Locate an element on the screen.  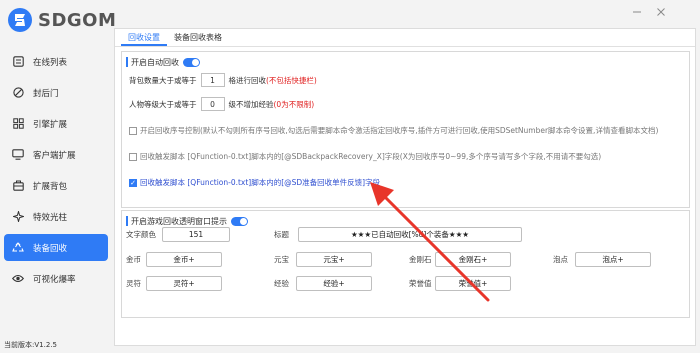
minimize-icon is located at coordinates (637, 12).